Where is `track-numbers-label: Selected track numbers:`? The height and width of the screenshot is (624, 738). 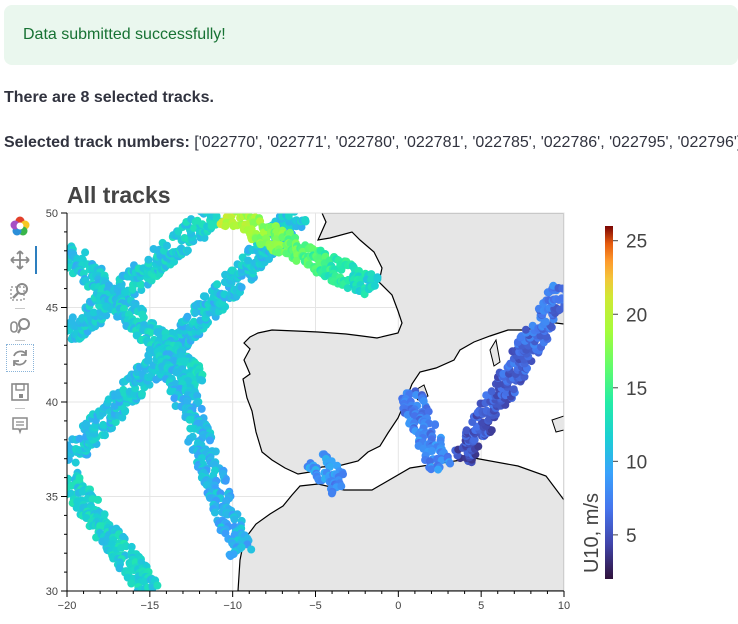 track-numbers-label: Selected track numbers: is located at coordinates (97, 142).